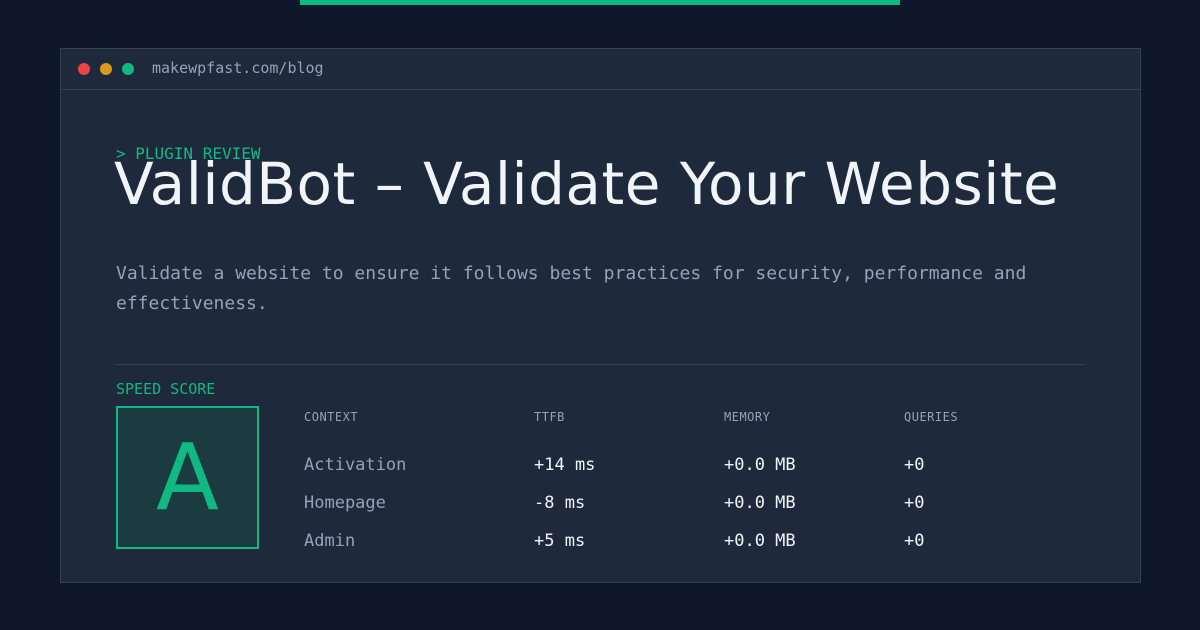  Describe the element at coordinates (560, 541) in the screenshot. I see `ttfb-cell: +5 ms` at that location.